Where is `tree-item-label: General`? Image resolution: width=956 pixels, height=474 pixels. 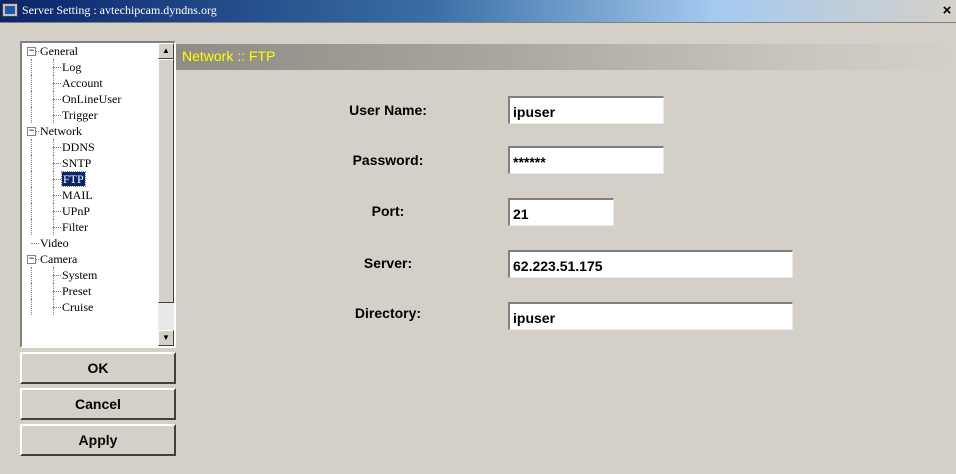 tree-item-label: General is located at coordinates (59, 51).